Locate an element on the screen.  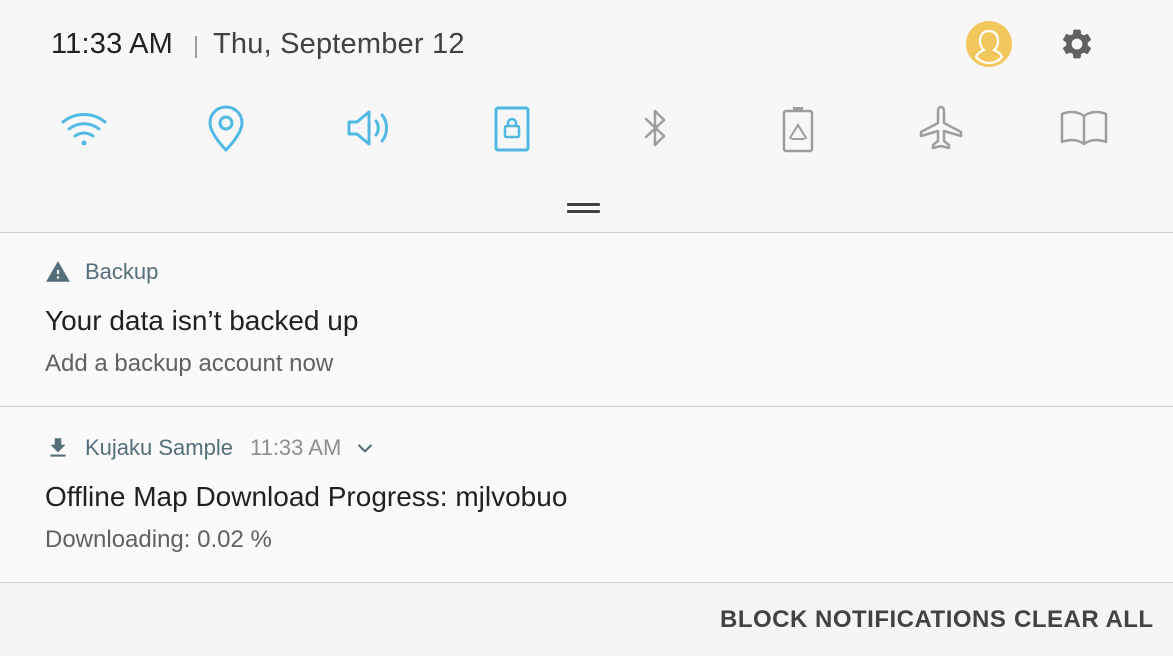
notification-app-header: Backup is located at coordinates (101, 272).